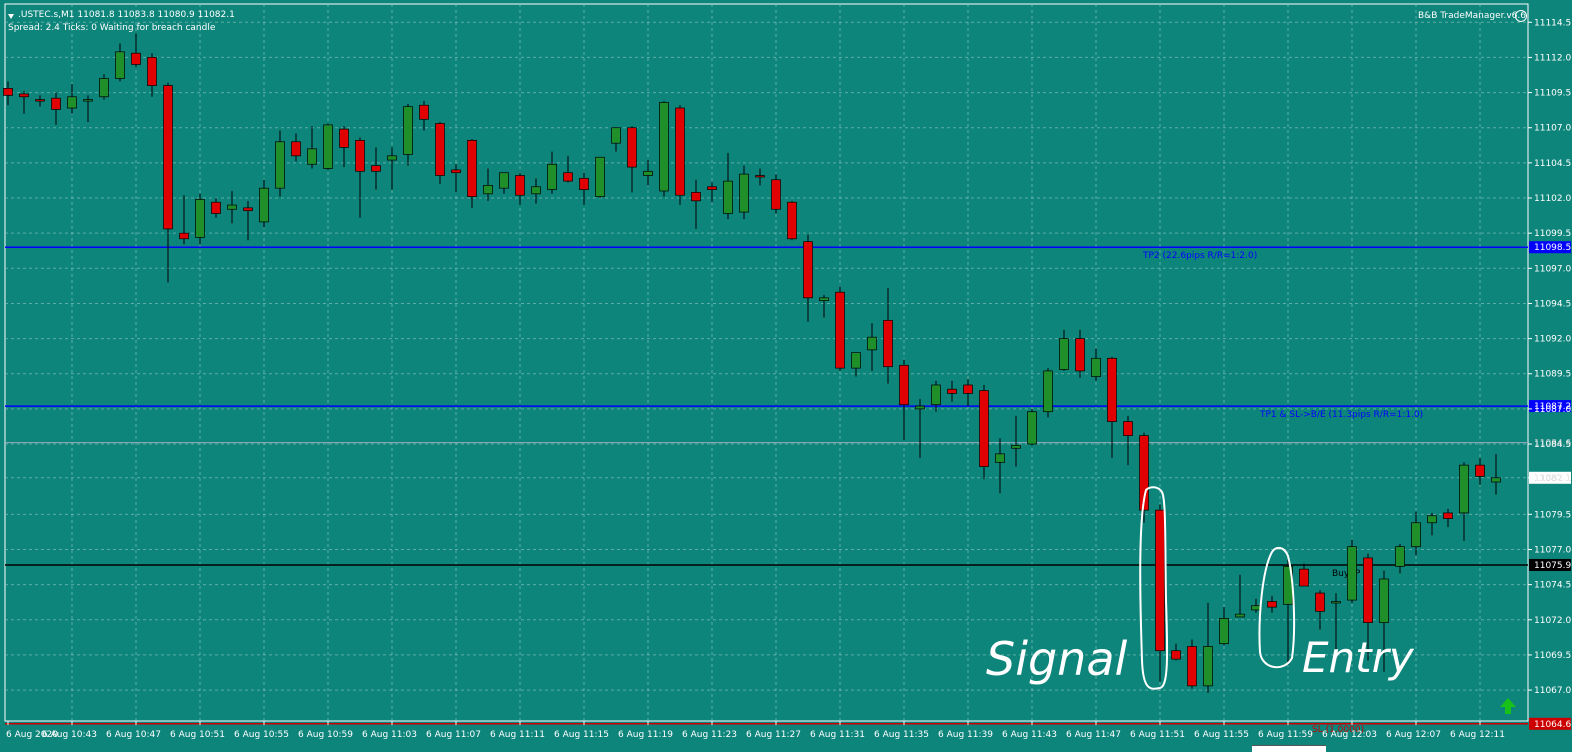 This screenshot has height=752, width=1572. I want to click on y-tick-label: 11109.5, so click(1552, 94).